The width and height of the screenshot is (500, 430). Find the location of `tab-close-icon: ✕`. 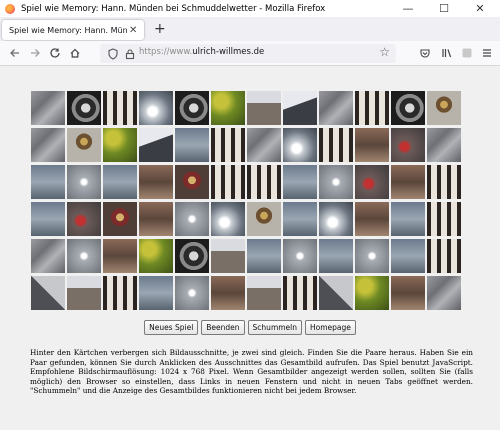

tab-close-icon: ✕ is located at coordinates (133, 30).